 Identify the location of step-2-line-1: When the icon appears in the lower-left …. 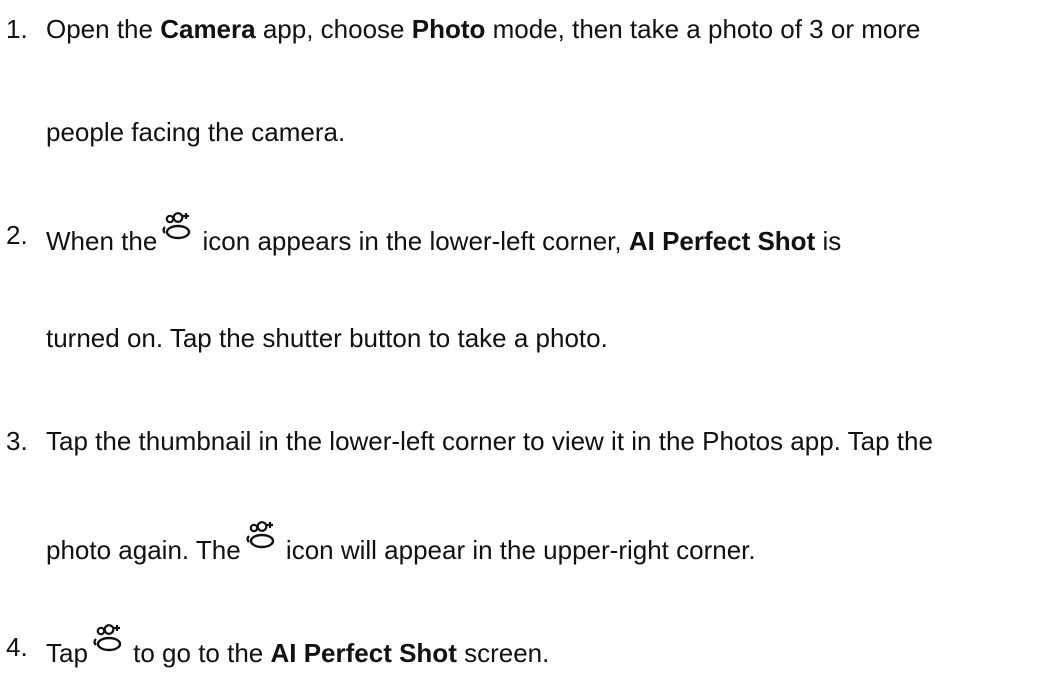
(444, 234).